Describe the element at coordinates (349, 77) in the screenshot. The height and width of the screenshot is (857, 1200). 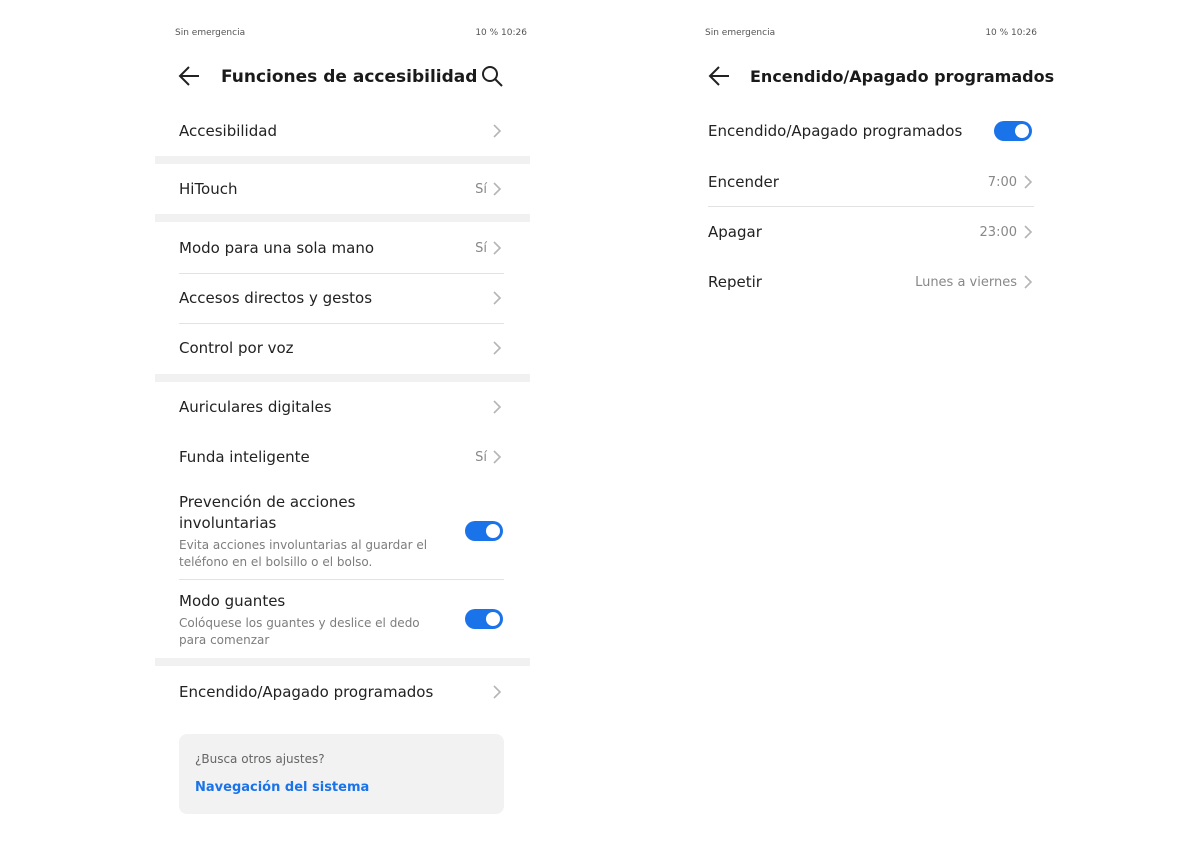
I see `page-title: Funciones de accesibilidad` at that location.